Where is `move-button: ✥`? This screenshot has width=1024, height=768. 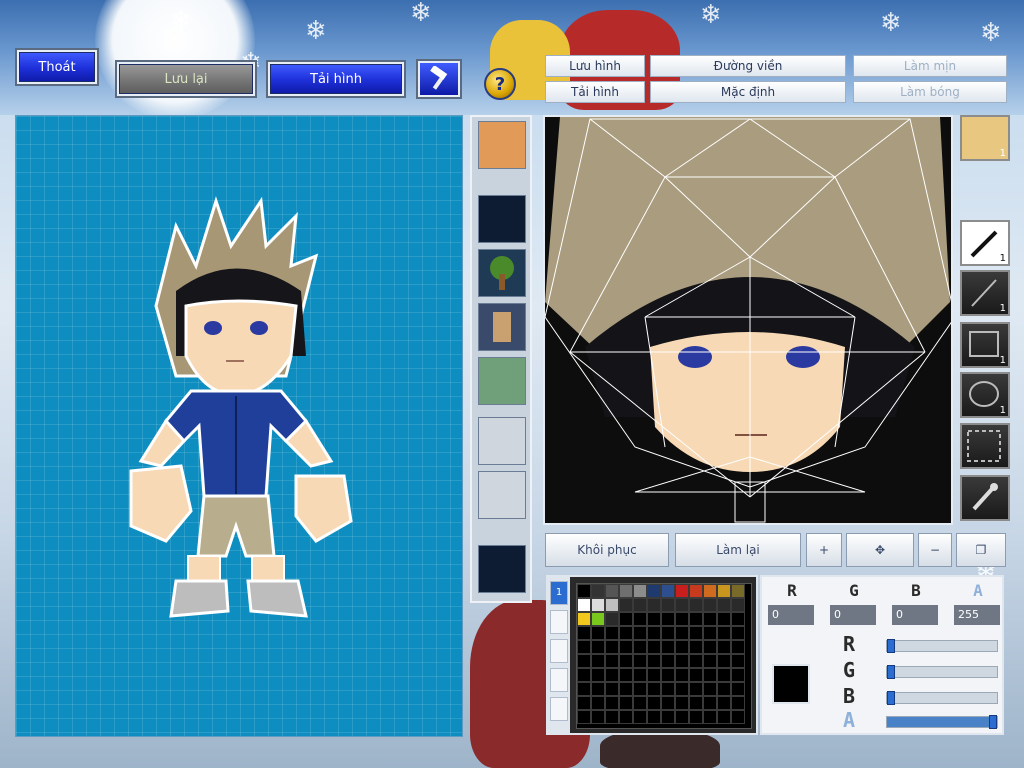 move-button: ✥ is located at coordinates (880, 550).